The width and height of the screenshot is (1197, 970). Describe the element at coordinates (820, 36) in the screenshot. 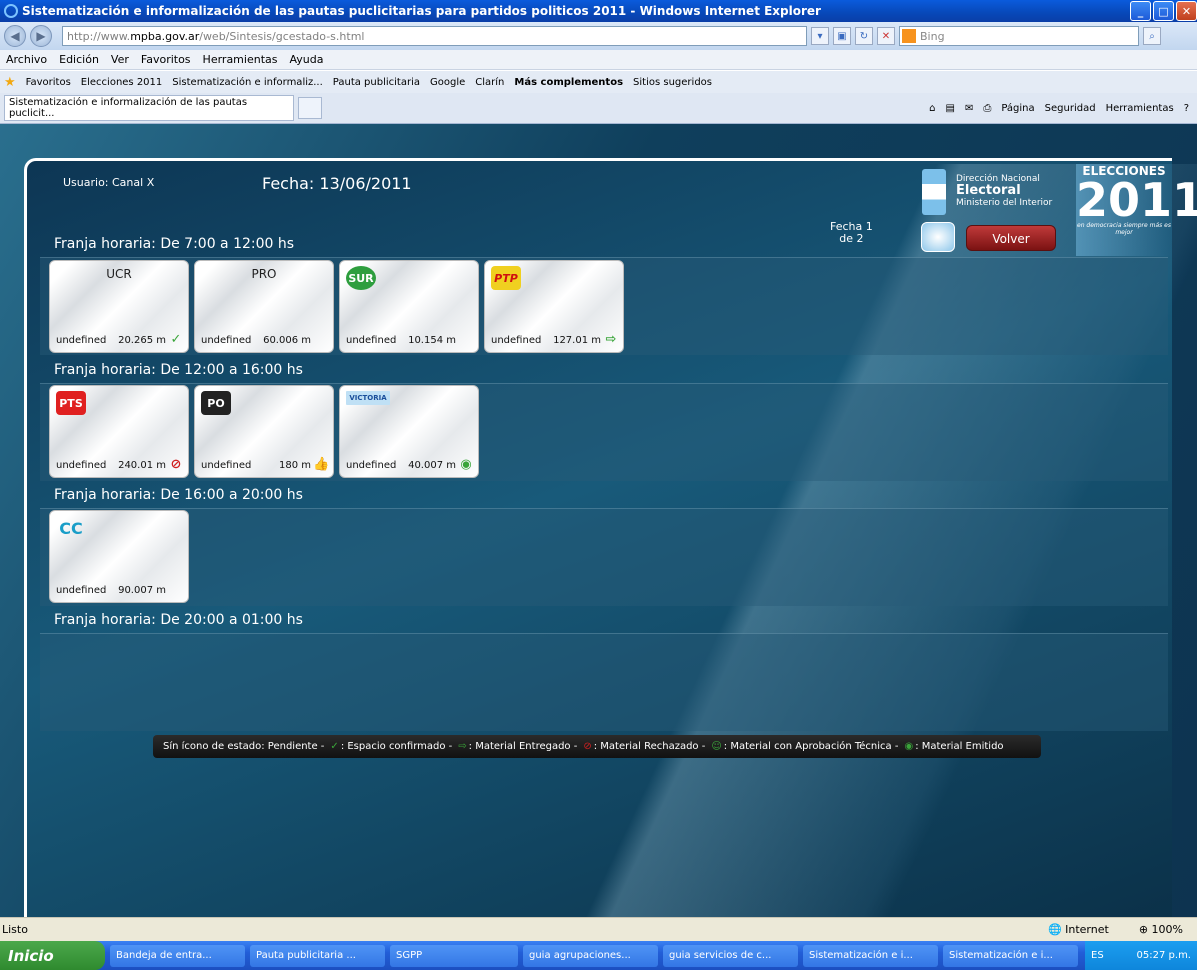

I see `dropdown-icon: ▾` at that location.